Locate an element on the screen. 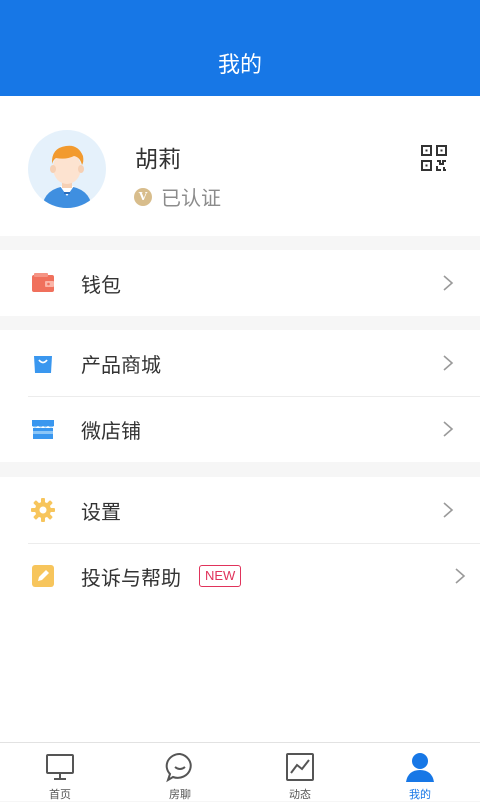 This screenshot has width=480, height=802. monitor-icon is located at coordinates (60, 767).